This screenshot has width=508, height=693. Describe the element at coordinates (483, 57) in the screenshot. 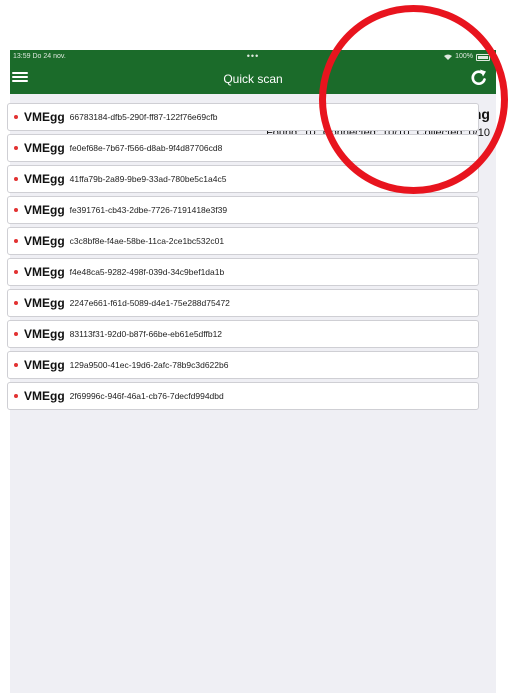

I see `battery-icon` at that location.